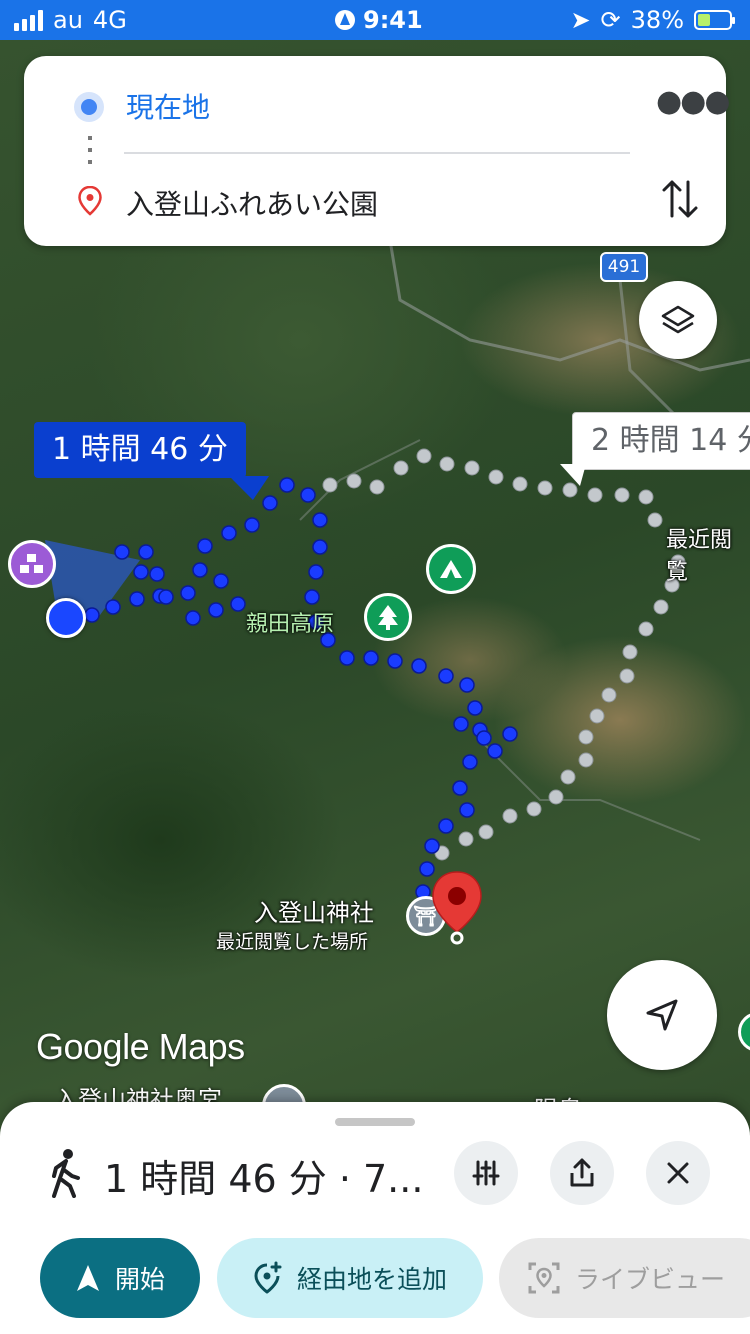  Describe the element at coordinates (451, 569) in the screenshot. I see `campground-poi-icon` at that location.